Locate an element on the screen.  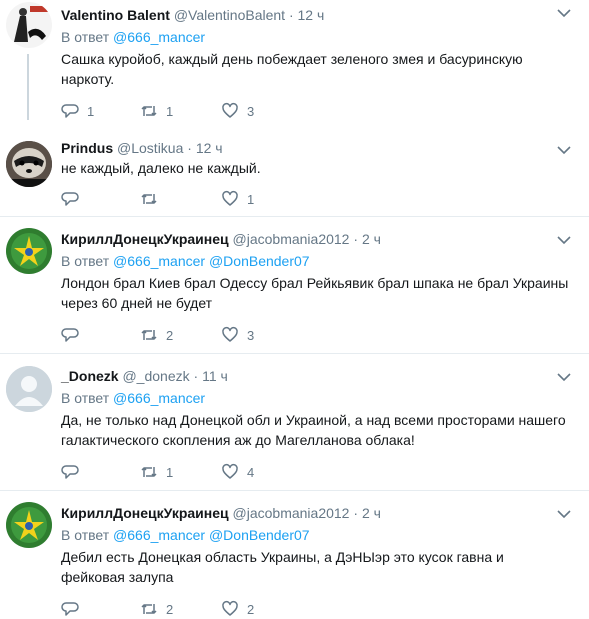
author-name: Prindus is located at coordinates (87, 148).